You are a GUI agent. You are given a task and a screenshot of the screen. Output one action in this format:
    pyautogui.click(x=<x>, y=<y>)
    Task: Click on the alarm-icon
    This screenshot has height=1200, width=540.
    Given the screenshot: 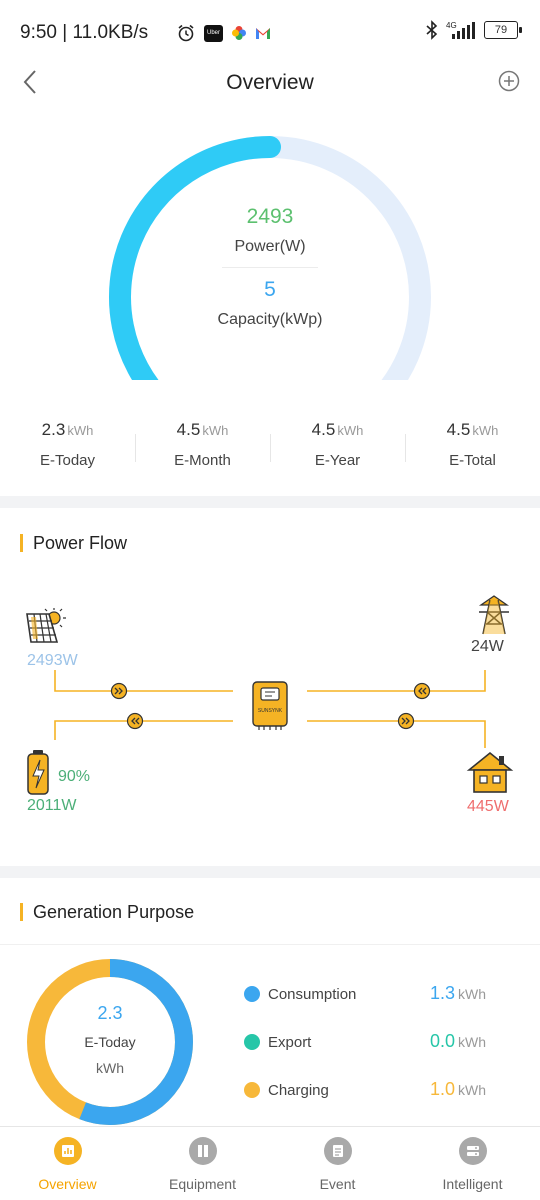 What is the action you would take?
    pyautogui.click(x=186, y=33)
    